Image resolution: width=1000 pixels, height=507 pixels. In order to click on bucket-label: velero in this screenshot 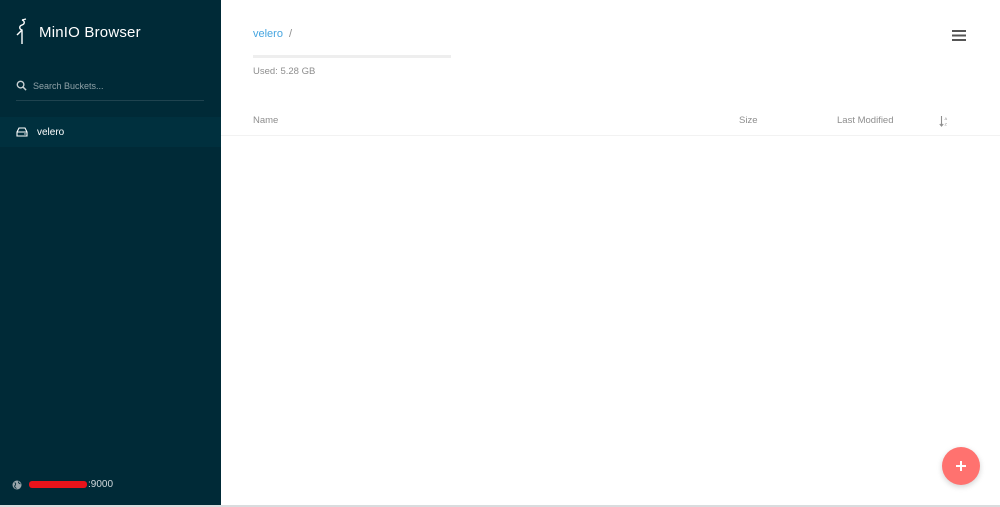, I will do `click(51, 132)`.